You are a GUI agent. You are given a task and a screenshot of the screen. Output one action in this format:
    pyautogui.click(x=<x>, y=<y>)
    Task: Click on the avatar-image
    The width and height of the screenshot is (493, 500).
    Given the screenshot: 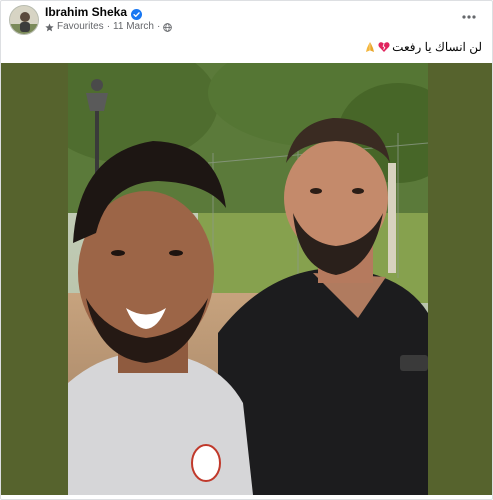 What is the action you would take?
    pyautogui.click(x=24, y=20)
    